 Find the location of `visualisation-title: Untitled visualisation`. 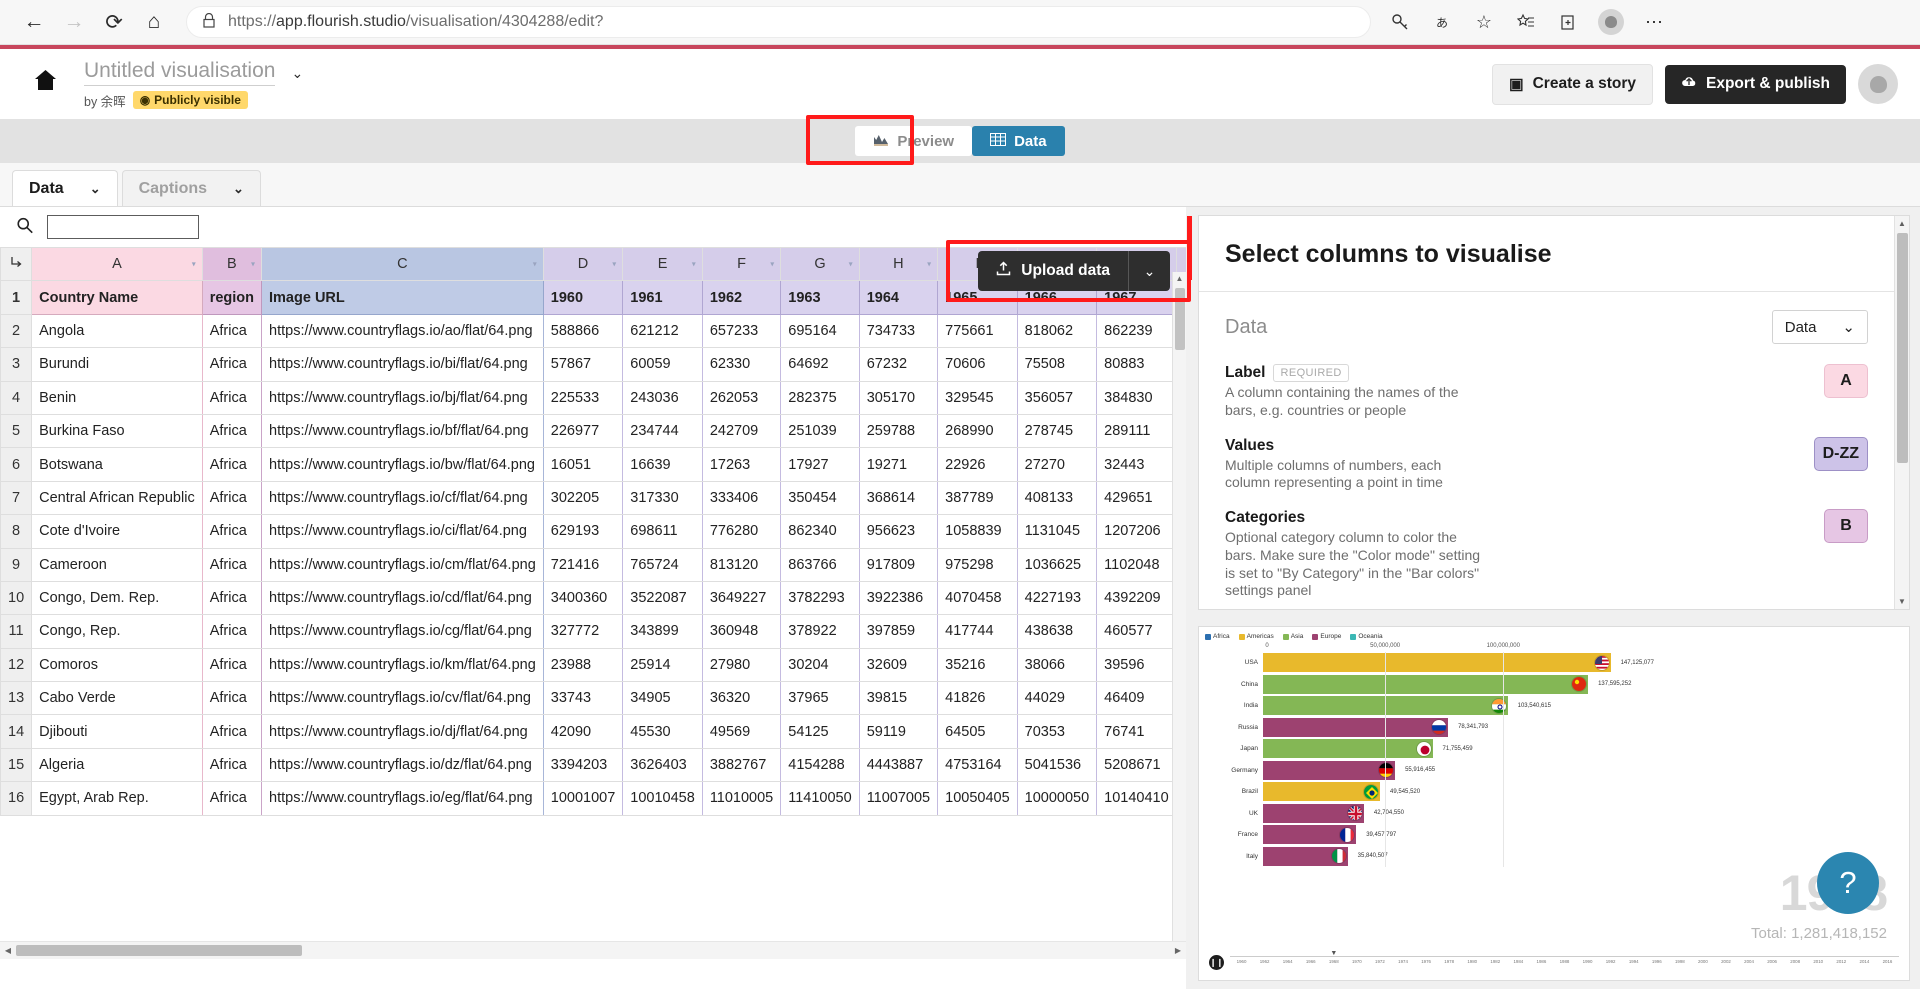

visualisation-title: Untitled visualisation is located at coordinates (180, 72).